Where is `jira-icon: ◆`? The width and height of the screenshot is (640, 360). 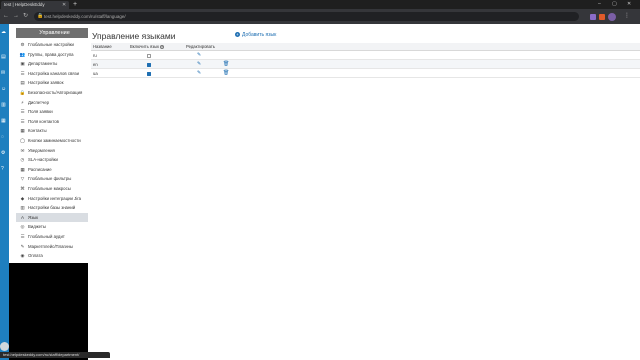 jira-icon: ◆ is located at coordinates (22, 198).